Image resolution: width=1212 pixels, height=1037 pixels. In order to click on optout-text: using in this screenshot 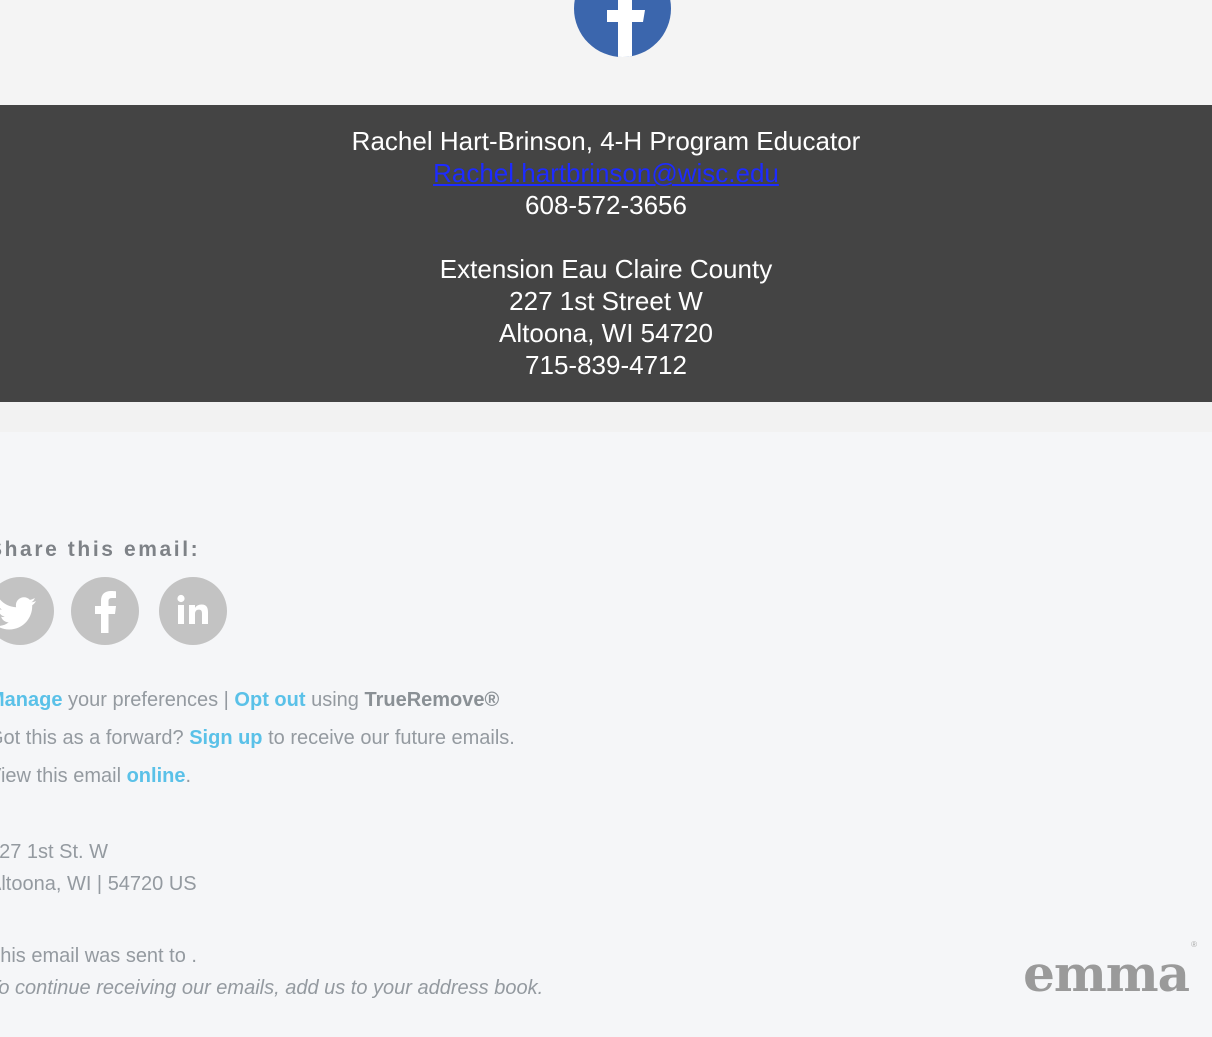, I will do `click(335, 700)`.